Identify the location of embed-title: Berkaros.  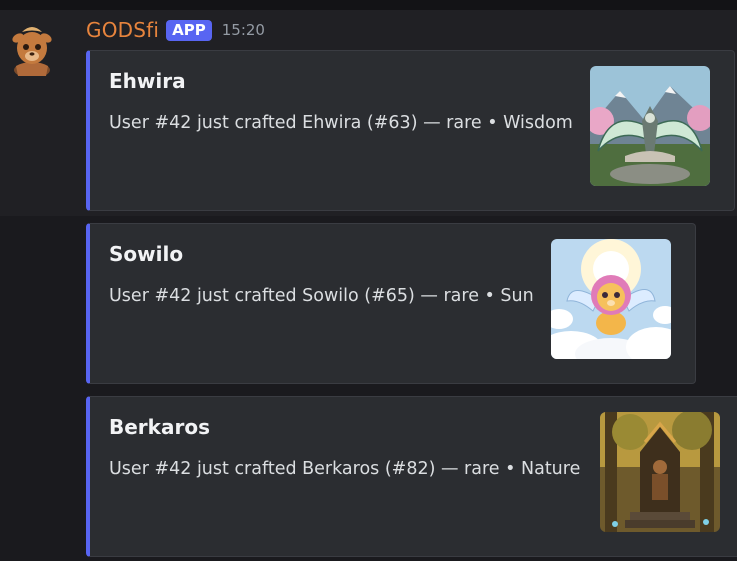
(159, 427).